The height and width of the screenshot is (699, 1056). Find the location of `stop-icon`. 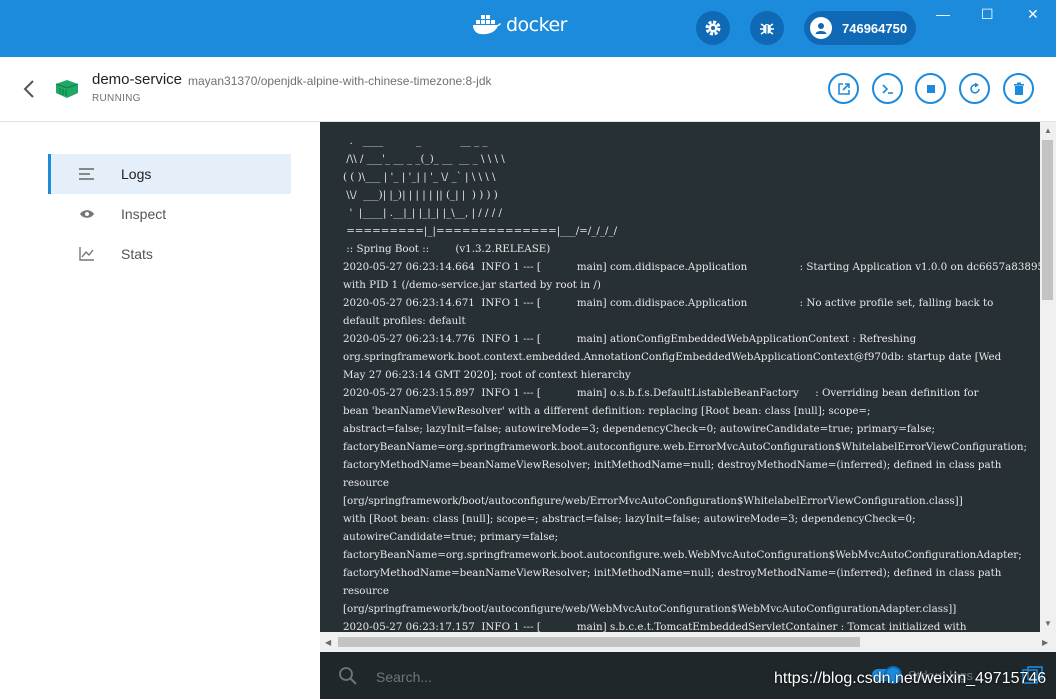

stop-icon is located at coordinates (930, 88).